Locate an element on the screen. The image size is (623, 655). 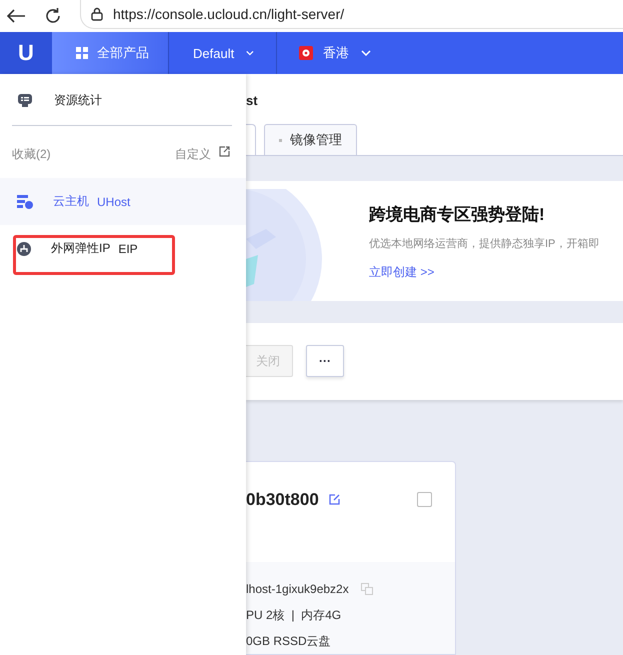
favorite-item: 云主机 UHost is located at coordinates (123, 201).